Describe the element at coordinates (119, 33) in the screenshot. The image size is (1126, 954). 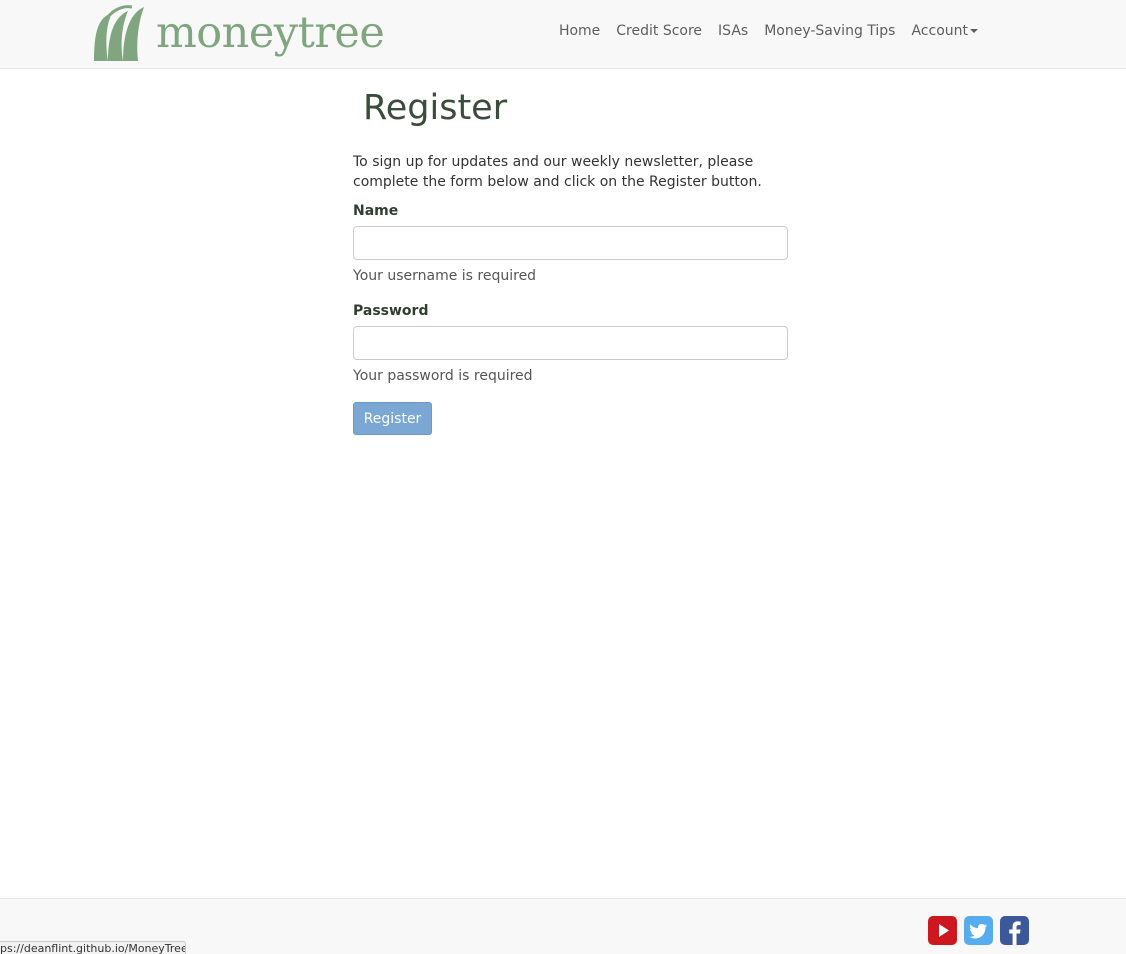
I see `tree-logo-icon` at that location.